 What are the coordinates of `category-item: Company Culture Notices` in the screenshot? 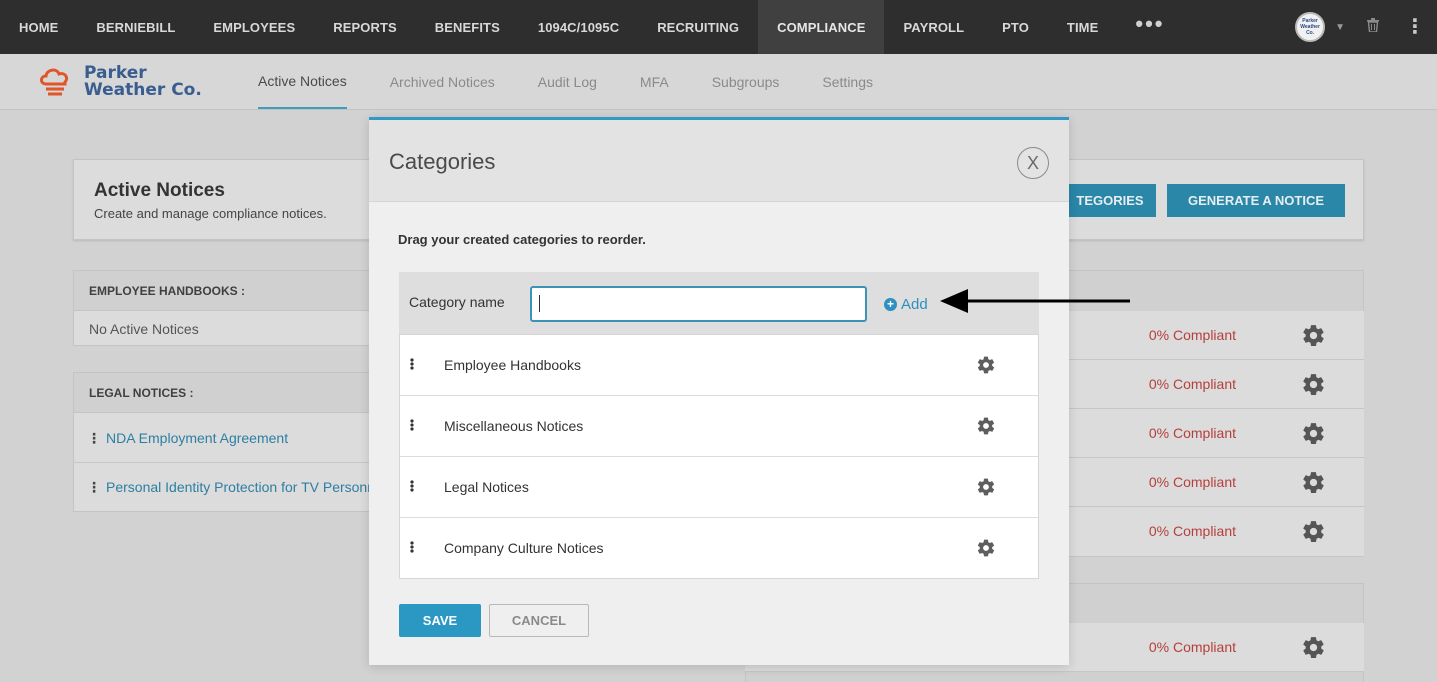 It's located at (719, 548).